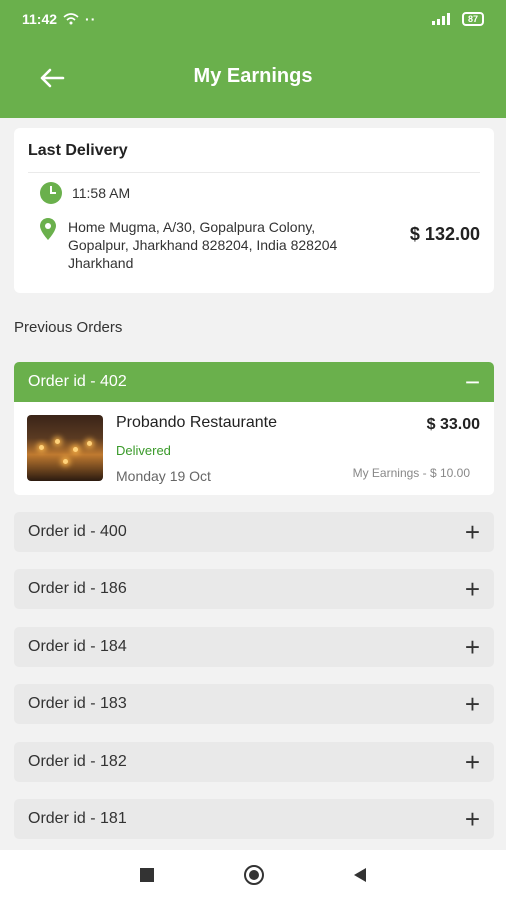 The width and height of the screenshot is (506, 900). Describe the element at coordinates (254, 647) in the screenshot. I see `order-header: Order id - 184 +` at that location.